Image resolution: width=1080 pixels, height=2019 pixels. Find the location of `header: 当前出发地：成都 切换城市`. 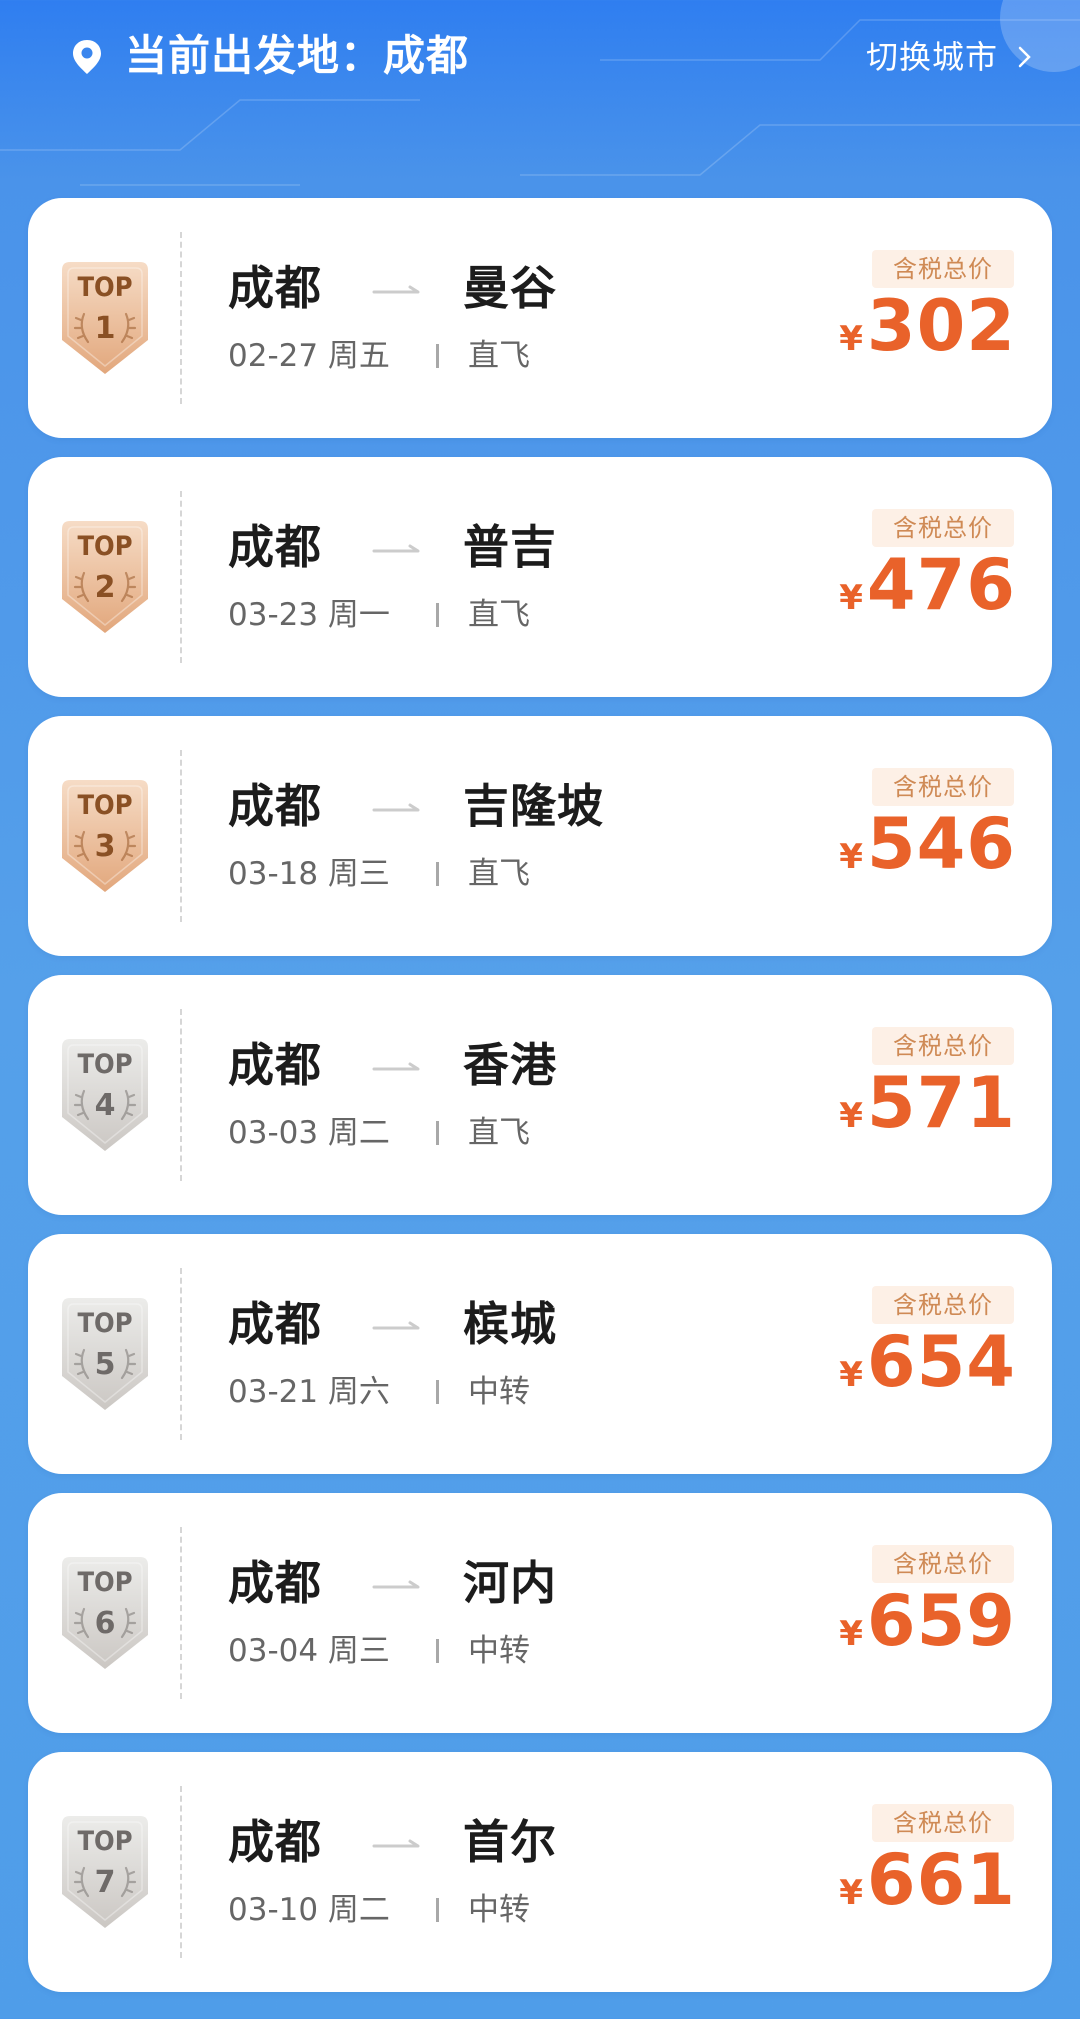

header: 当前出发地：成都 切换城市 is located at coordinates (540, 56).